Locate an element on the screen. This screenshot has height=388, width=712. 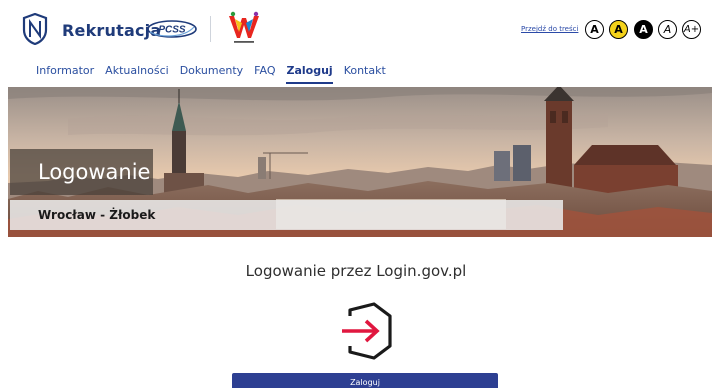
contrast-black-button: A is located at coordinates (643, 29).